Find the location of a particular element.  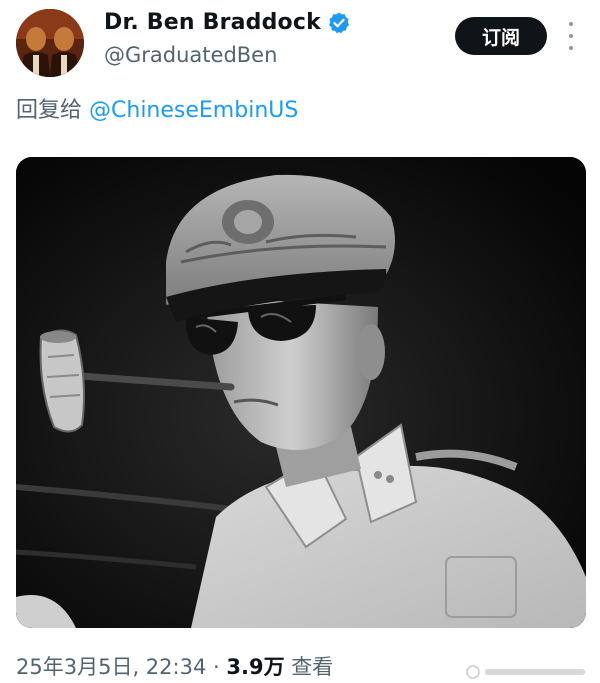

display-name: Dr. Ben Braddock is located at coordinates (212, 22).